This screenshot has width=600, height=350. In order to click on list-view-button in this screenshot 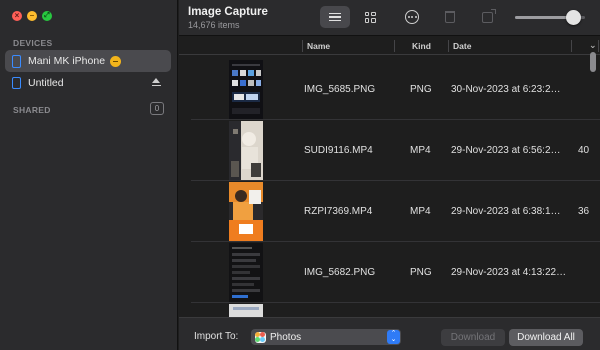, I will do `click(335, 17)`.